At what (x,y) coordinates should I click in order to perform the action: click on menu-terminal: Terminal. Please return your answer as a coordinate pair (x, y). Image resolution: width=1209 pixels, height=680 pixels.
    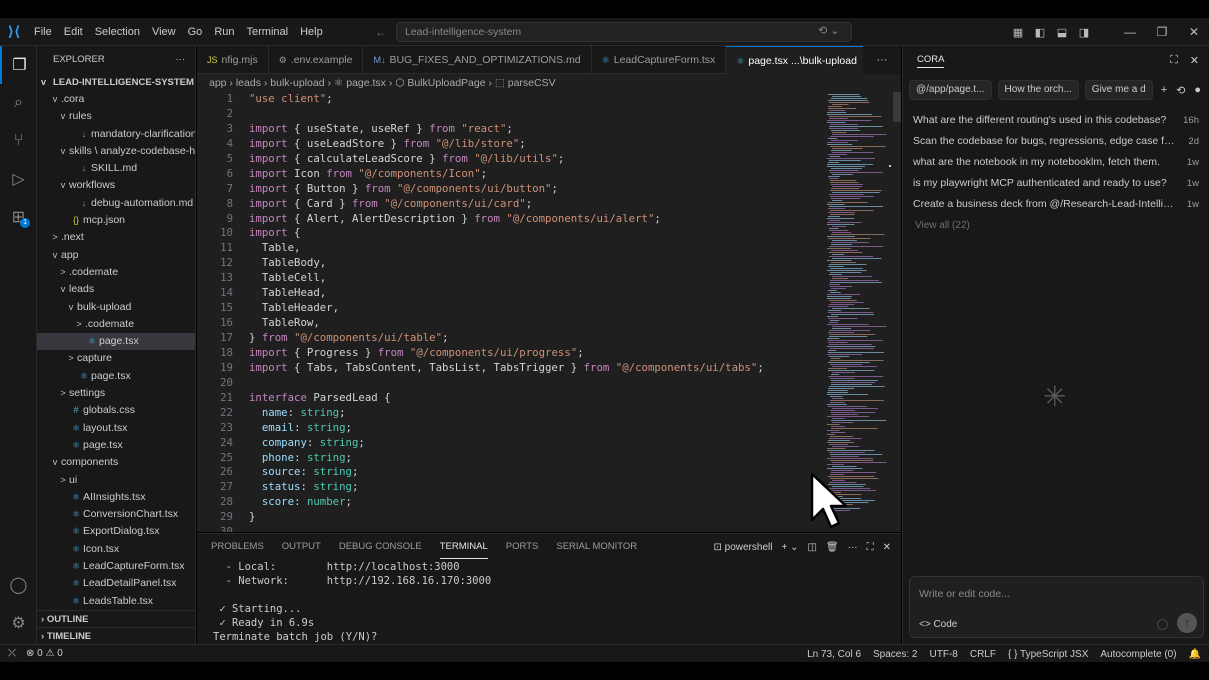
    Looking at the image, I should click on (268, 32).